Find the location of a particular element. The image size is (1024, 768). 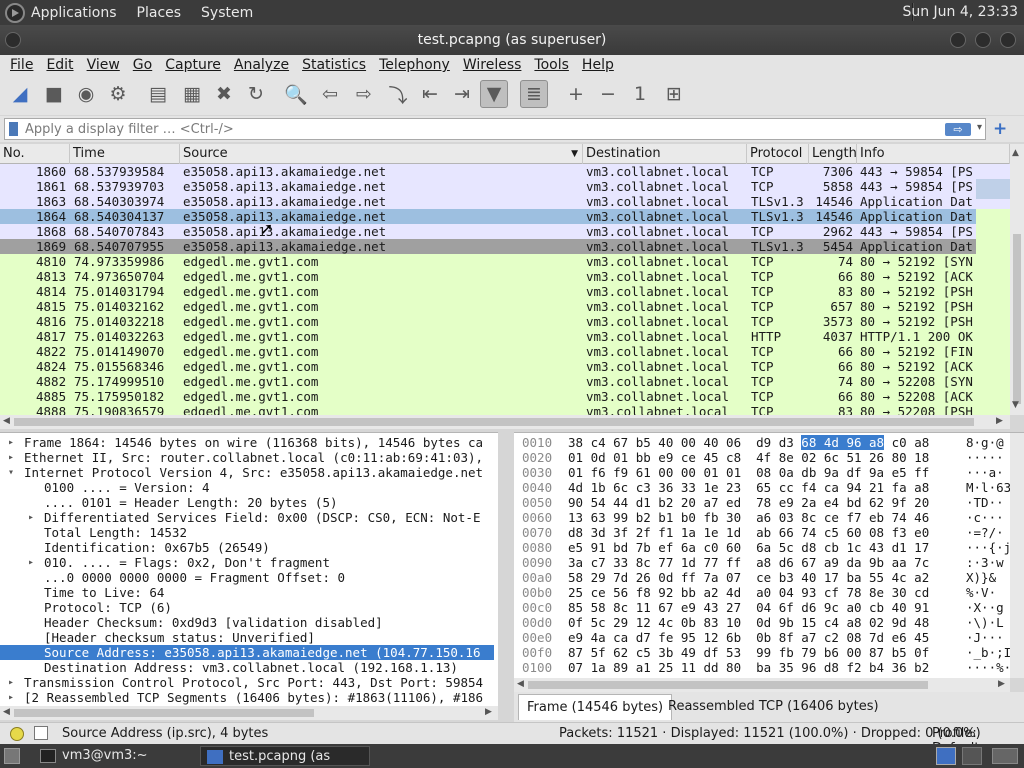

packet-list-hscrollbar: ◀ ▶ is located at coordinates (505, 422).